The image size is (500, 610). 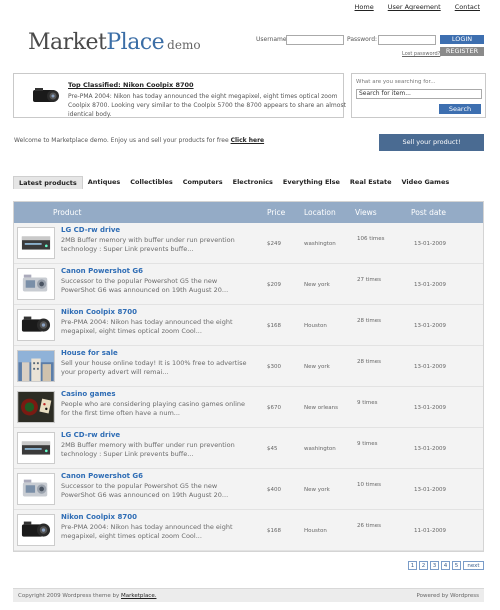 What do you see at coordinates (36, 366) in the screenshot?
I see `house-icon` at bounding box center [36, 366].